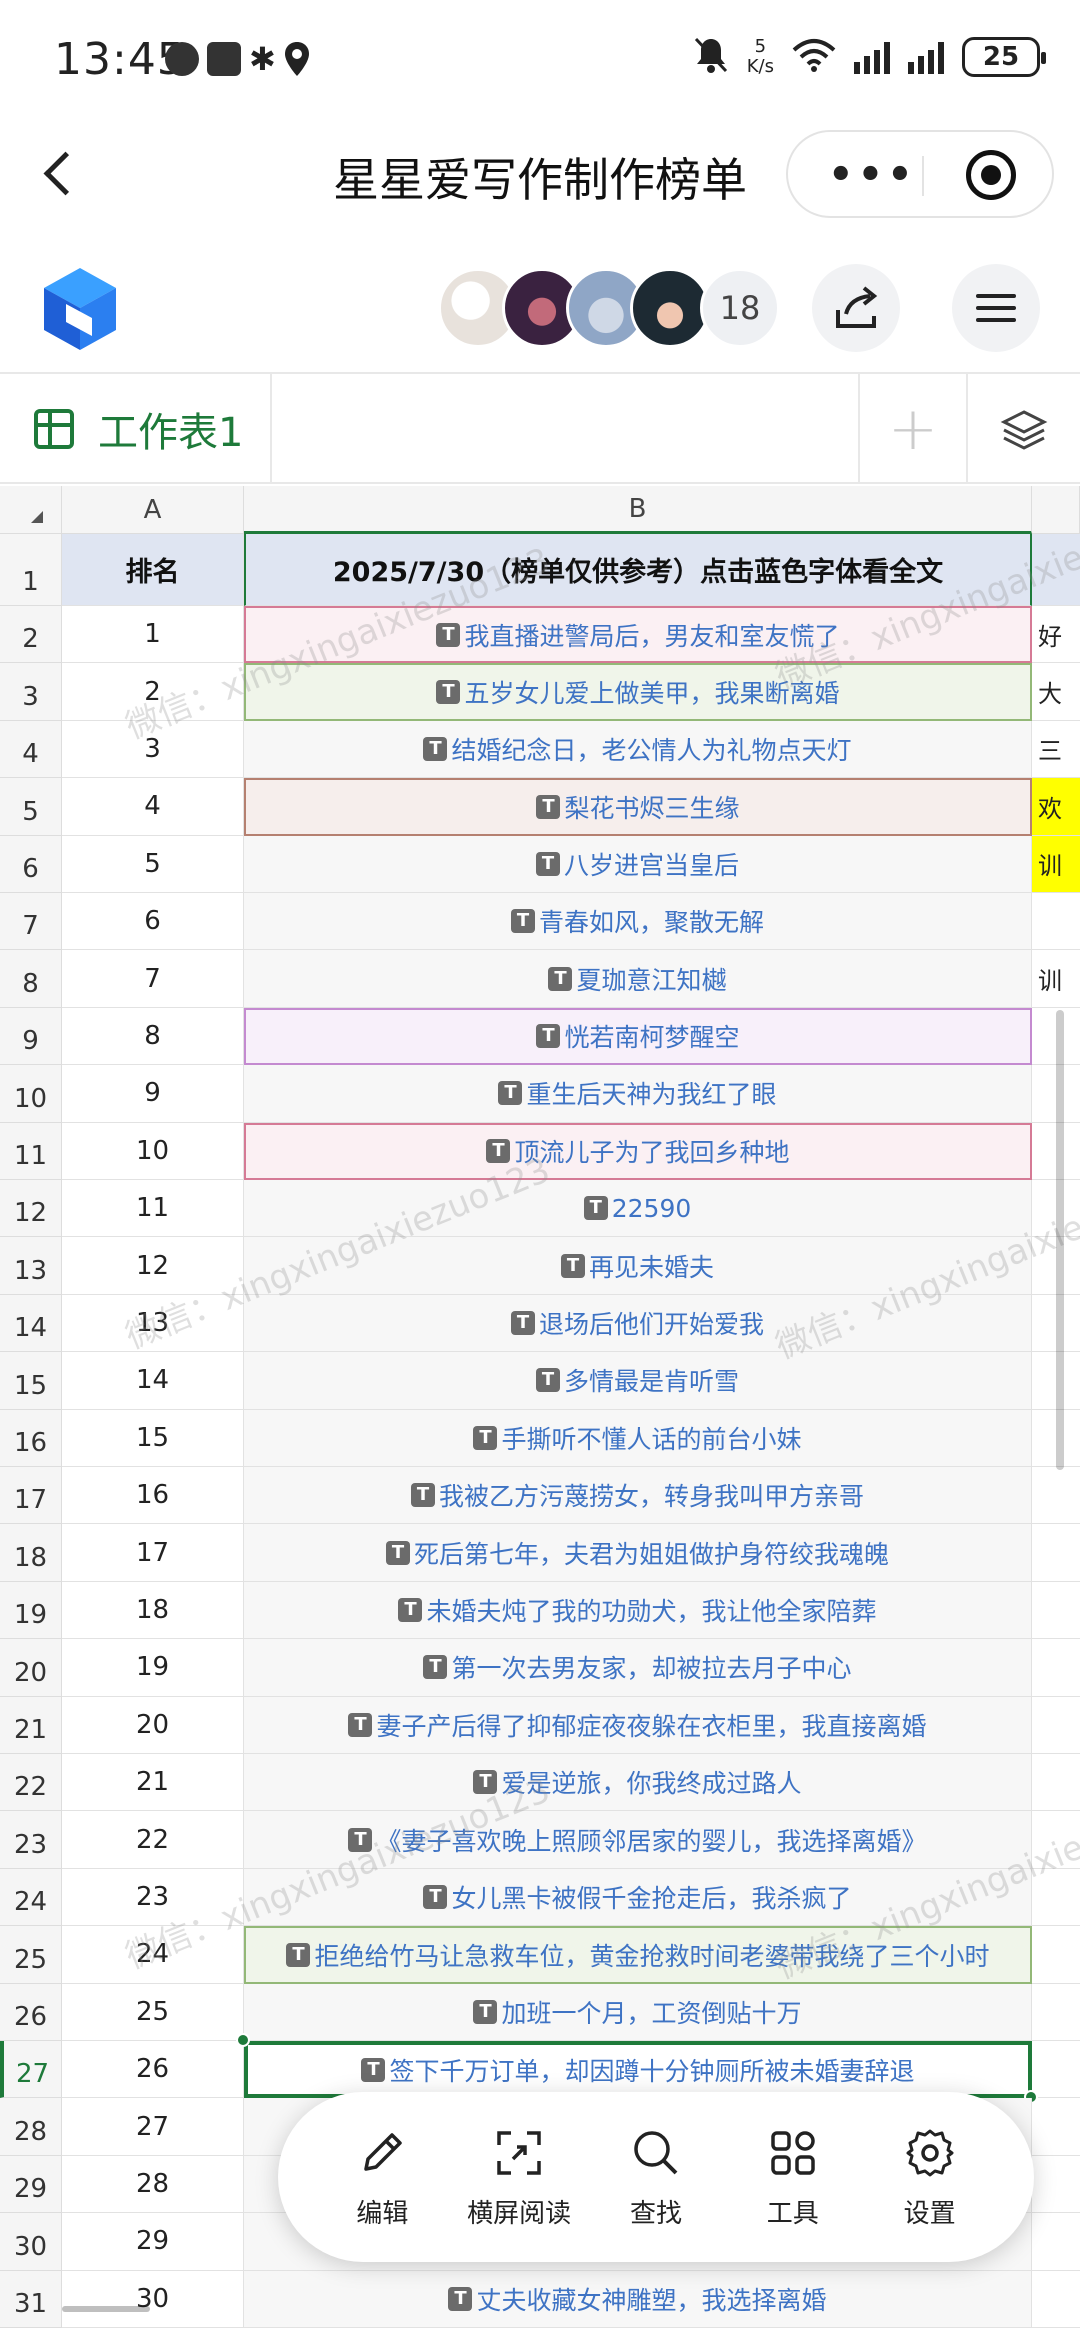 This screenshot has height=2331, width=1080. I want to click on row-number: 22, so click(31, 1783).